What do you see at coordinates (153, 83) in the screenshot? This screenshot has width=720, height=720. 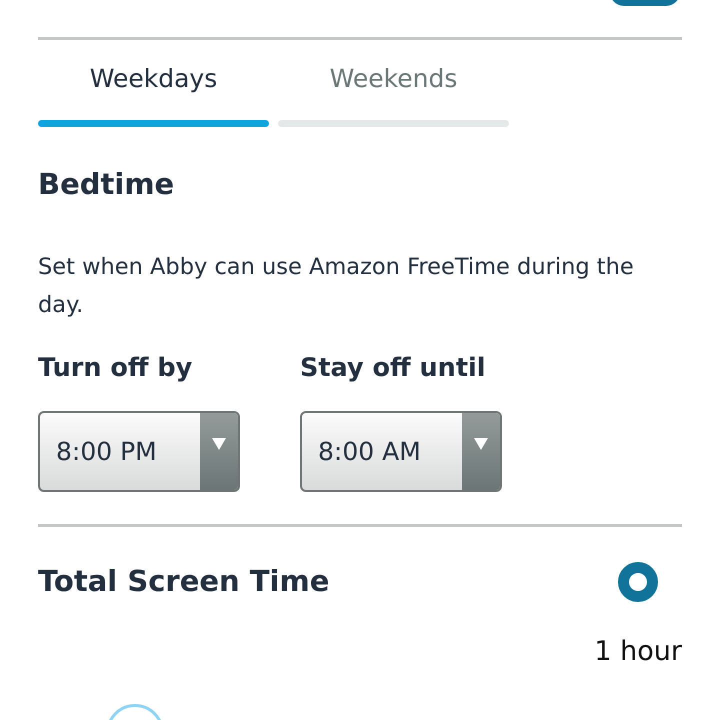 I see `tab: Weekdays` at bounding box center [153, 83].